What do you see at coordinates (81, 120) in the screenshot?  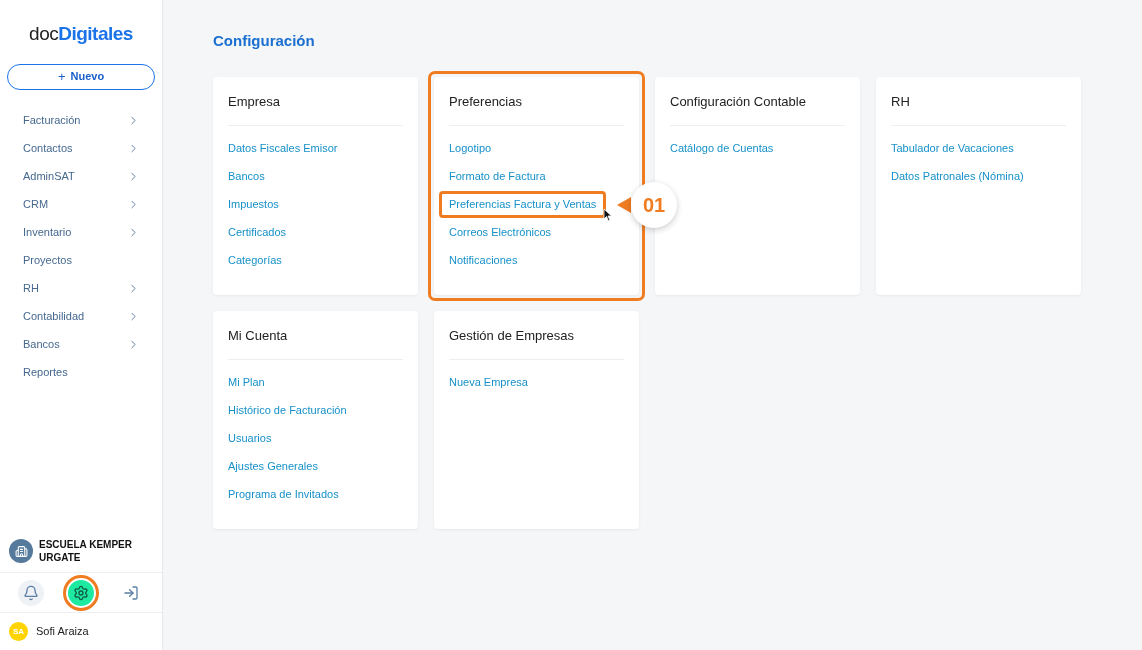 I see `sidebar-item: Facturación` at bounding box center [81, 120].